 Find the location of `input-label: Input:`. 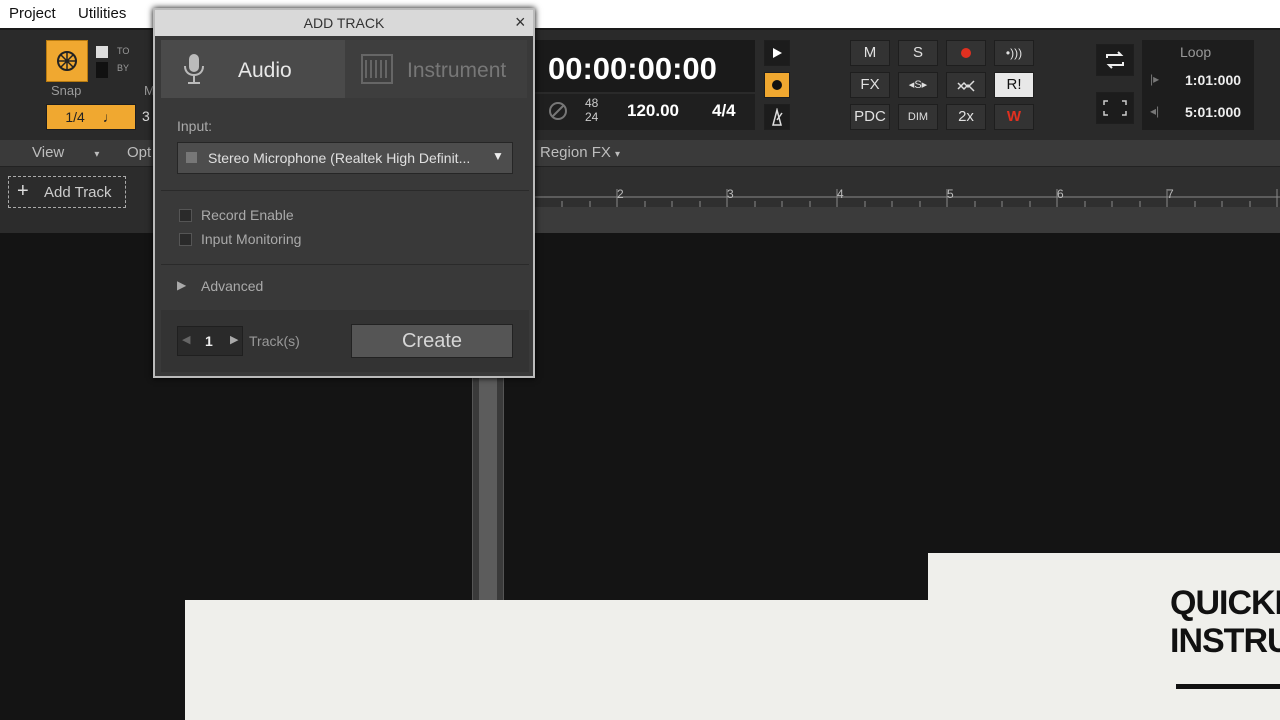

input-label: Input: is located at coordinates (195, 126).